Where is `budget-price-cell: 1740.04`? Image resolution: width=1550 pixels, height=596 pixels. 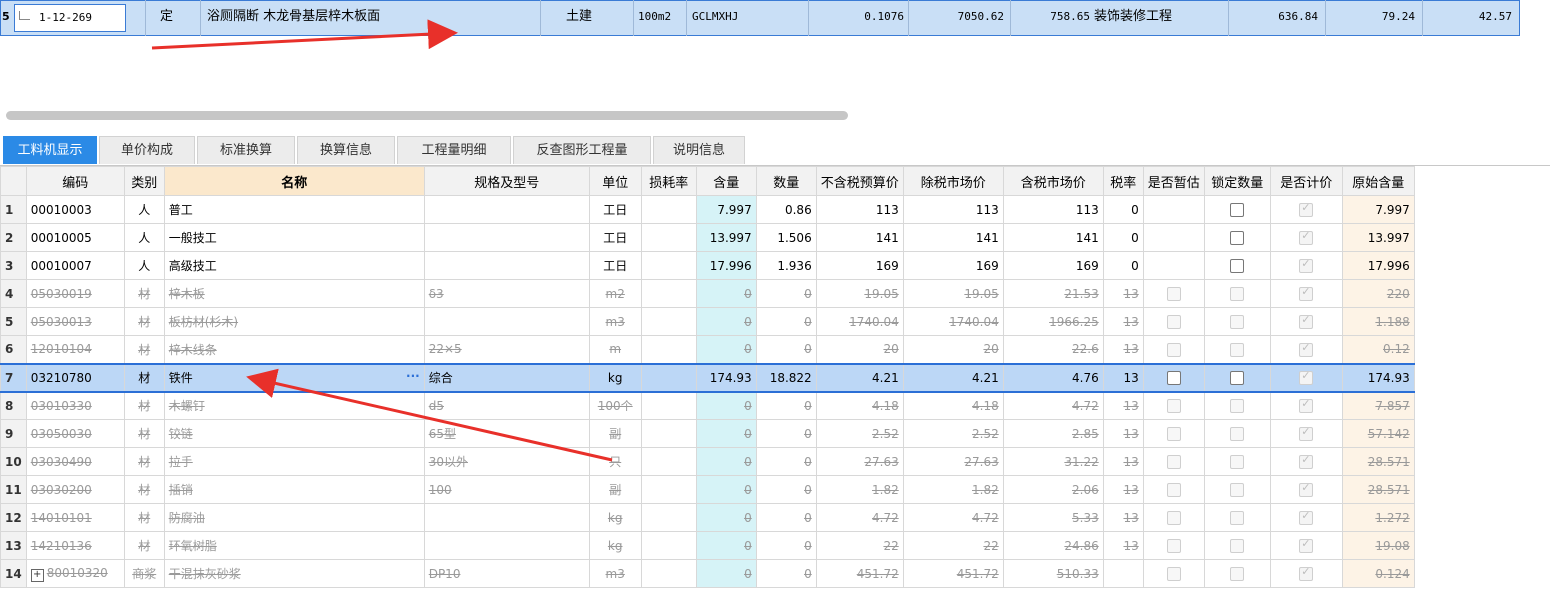 budget-price-cell: 1740.04 is located at coordinates (859, 321).